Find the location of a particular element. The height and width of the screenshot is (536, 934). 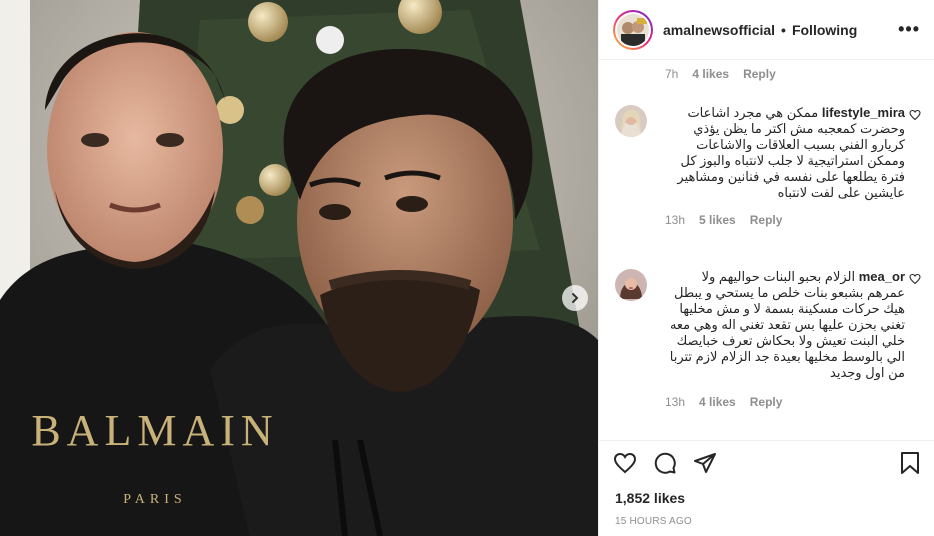

comment-time: 7h is located at coordinates (672, 74).